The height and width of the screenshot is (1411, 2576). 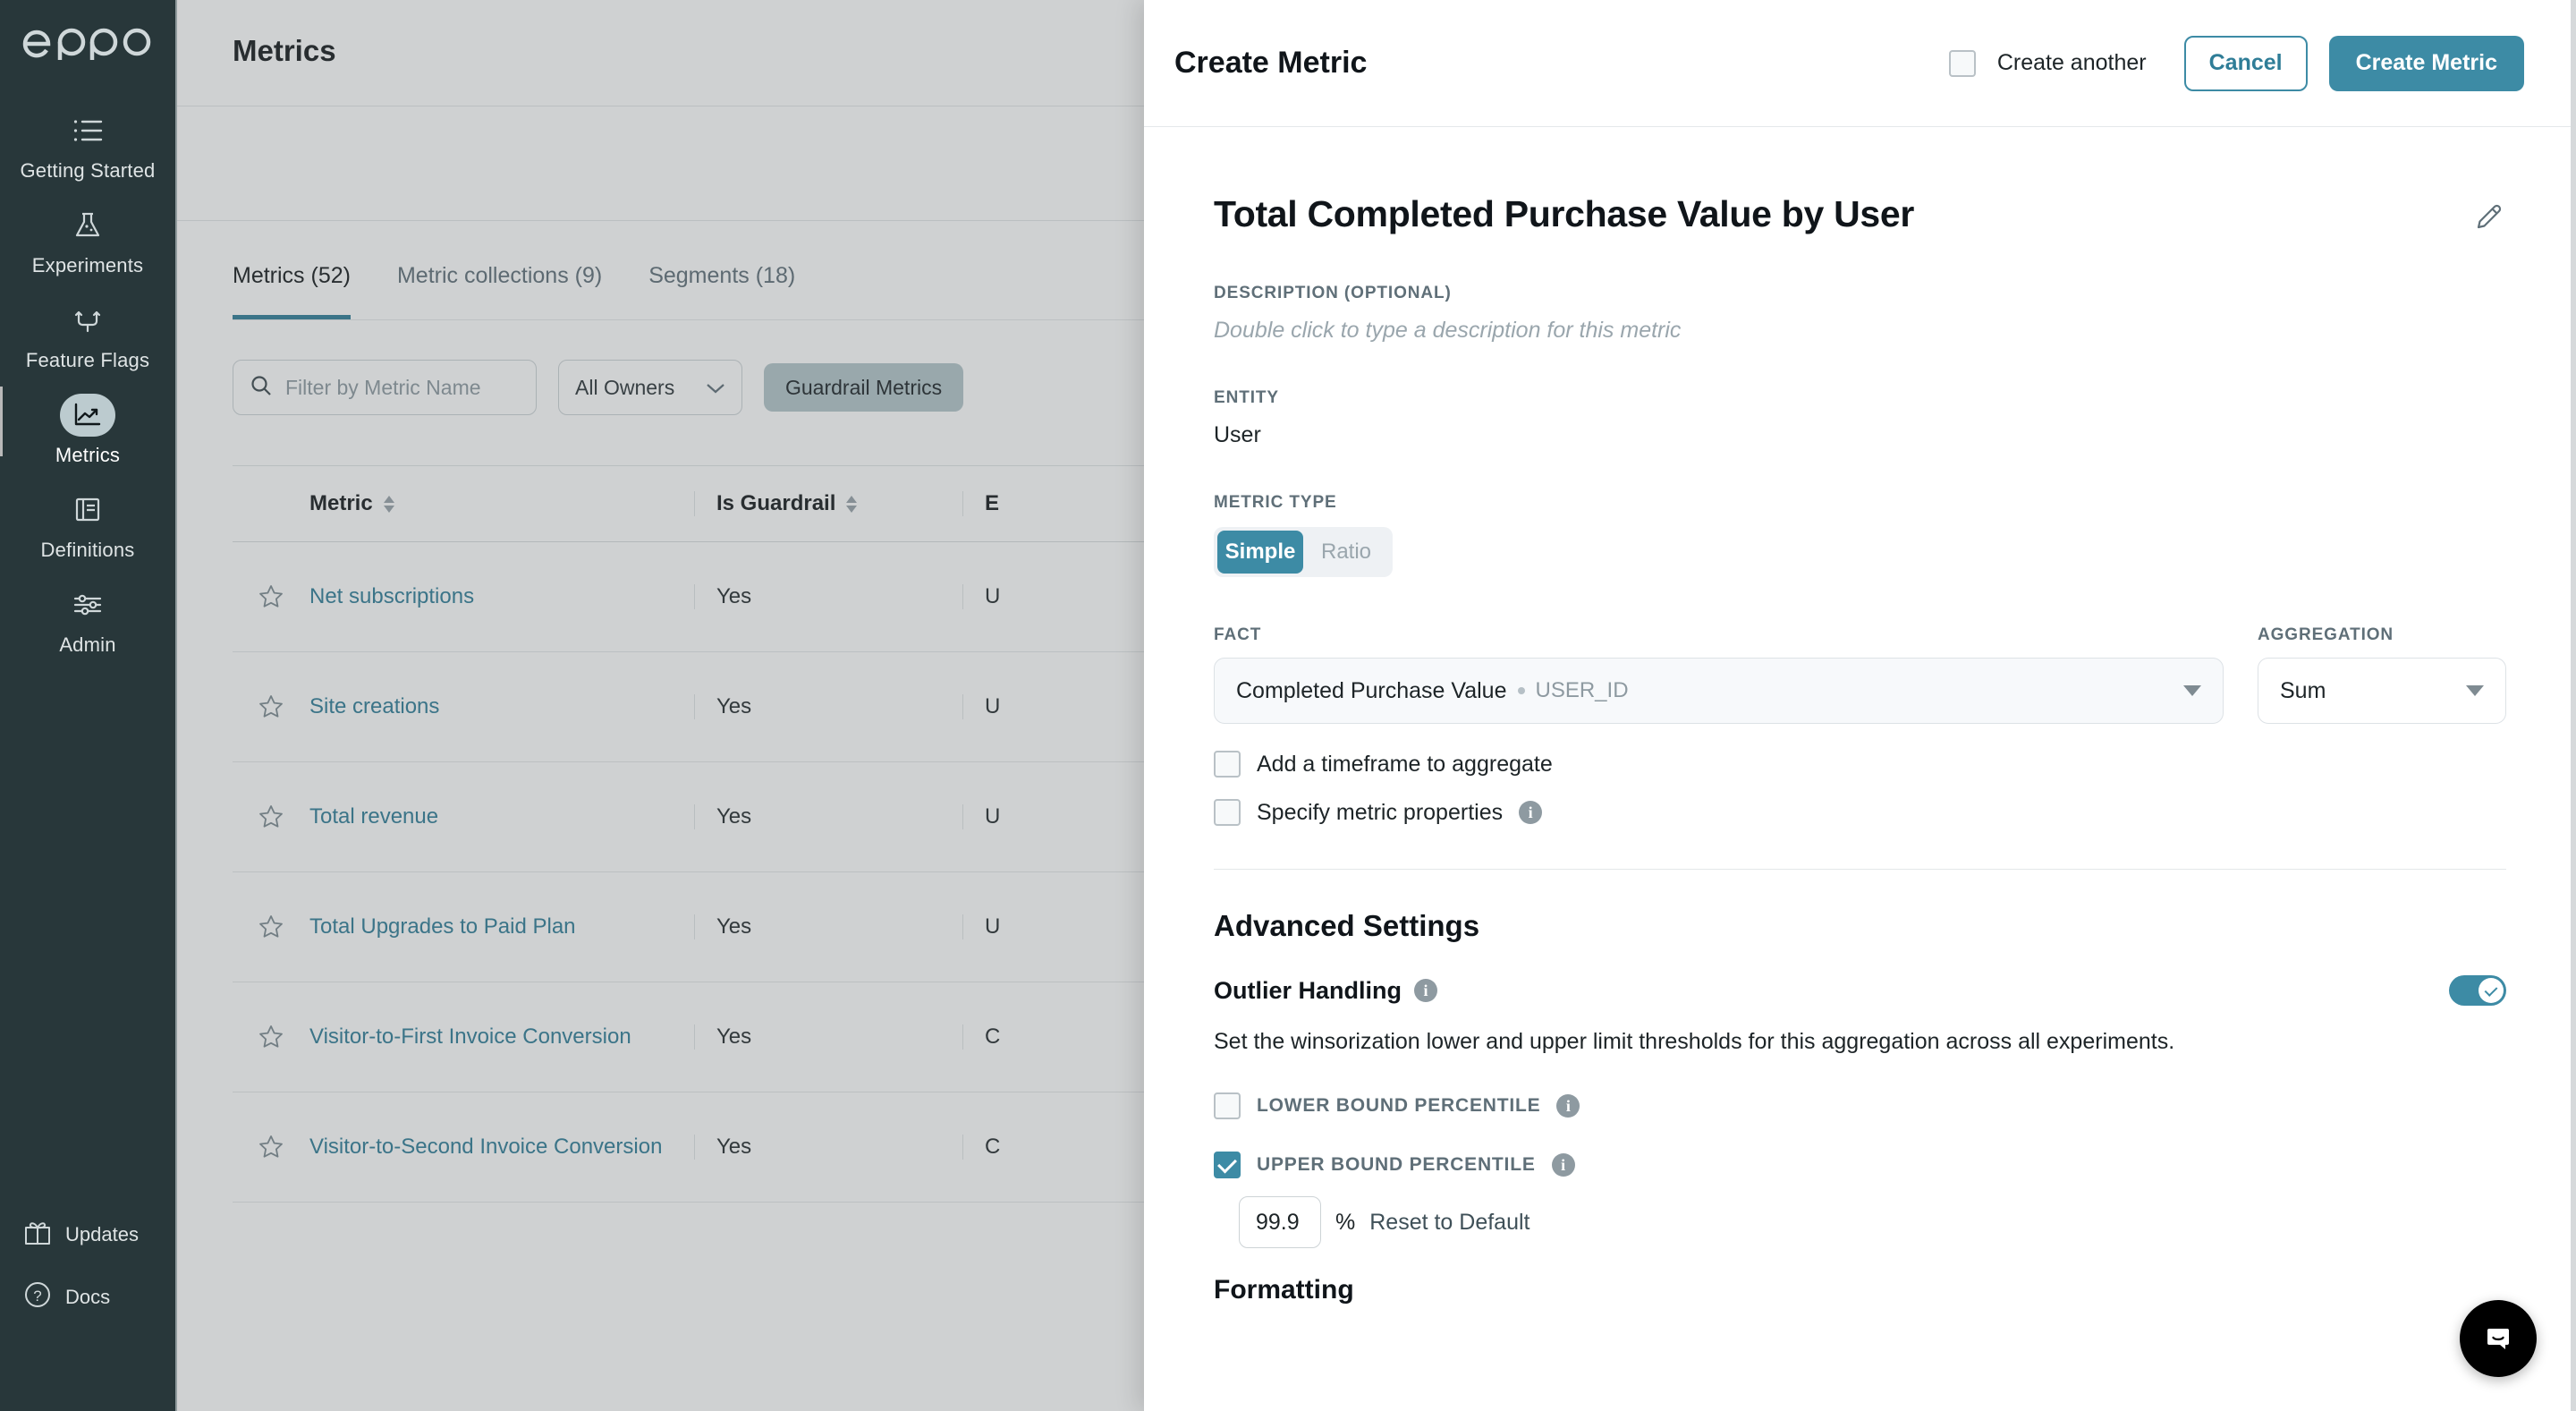 I want to click on upper-bound-row: UPPER BOUND PERCENTILE i, so click(x=1860, y=1165).